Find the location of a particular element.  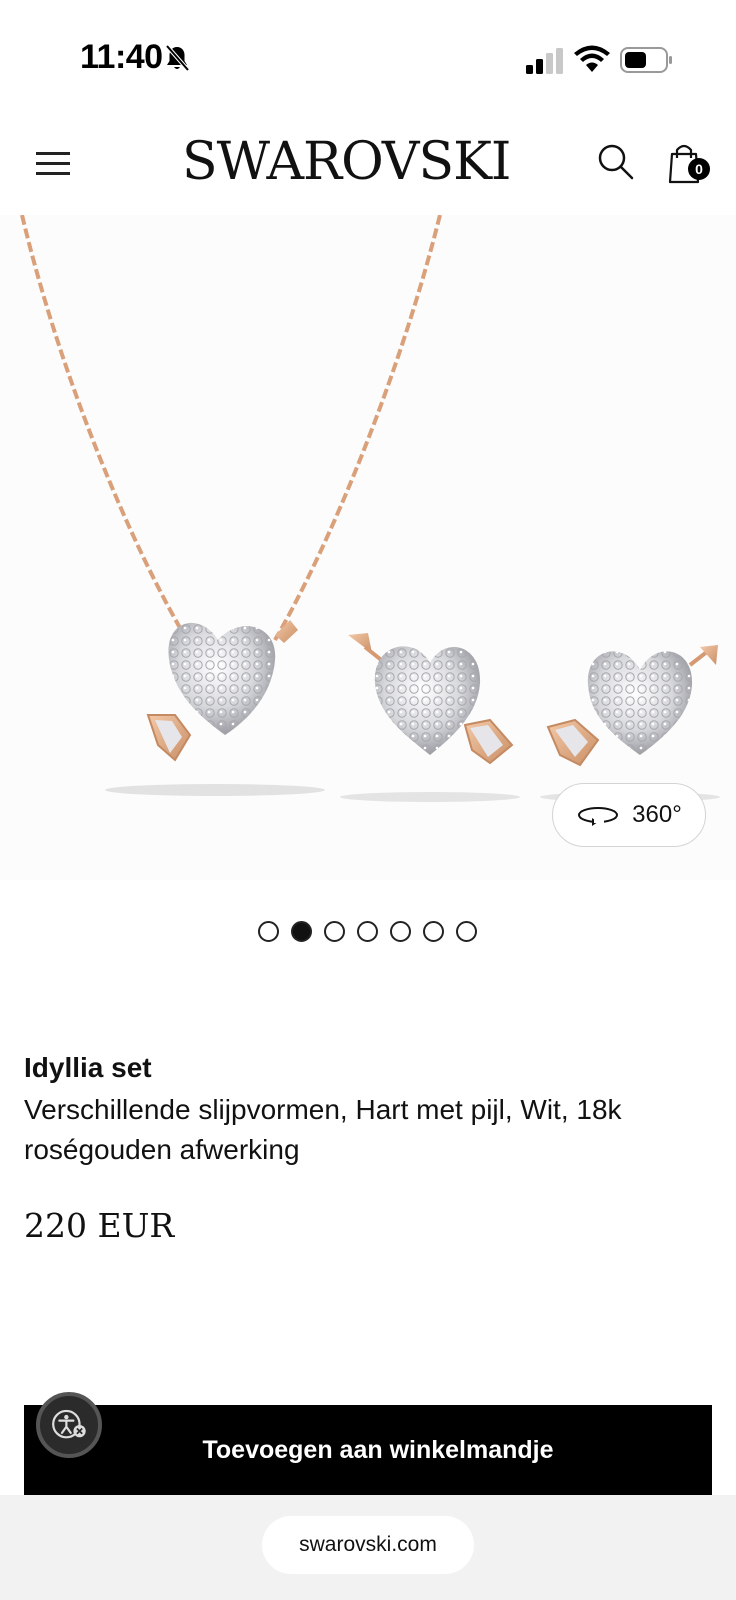

add-to-cart-button: Toevoegen aan winkelmandje is located at coordinates (368, 1450).